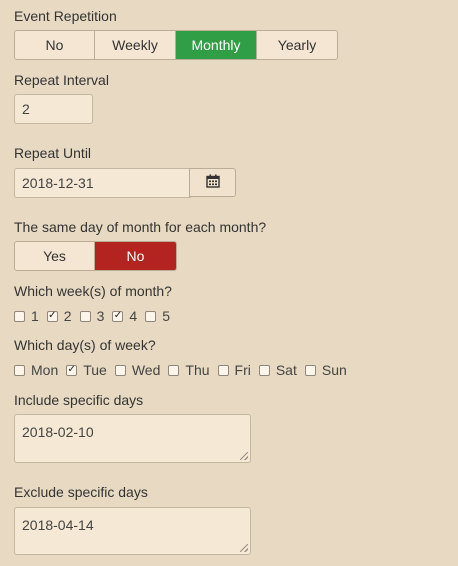 The height and width of the screenshot is (566, 458). I want to click on day-tue-checkbox: ✓, so click(72, 370).